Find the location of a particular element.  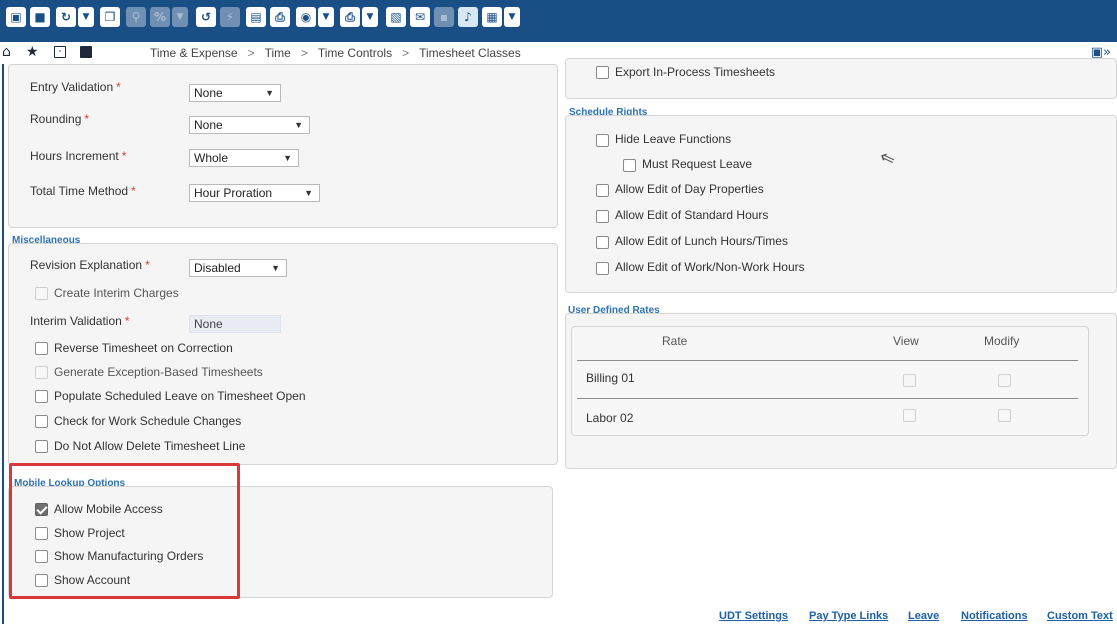

rounding-select: None ▼ is located at coordinates (249, 125).